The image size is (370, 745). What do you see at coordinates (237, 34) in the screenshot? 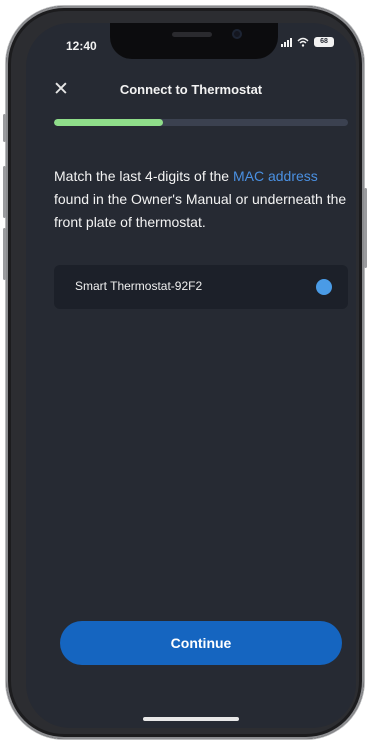
I see `front-camera` at bounding box center [237, 34].